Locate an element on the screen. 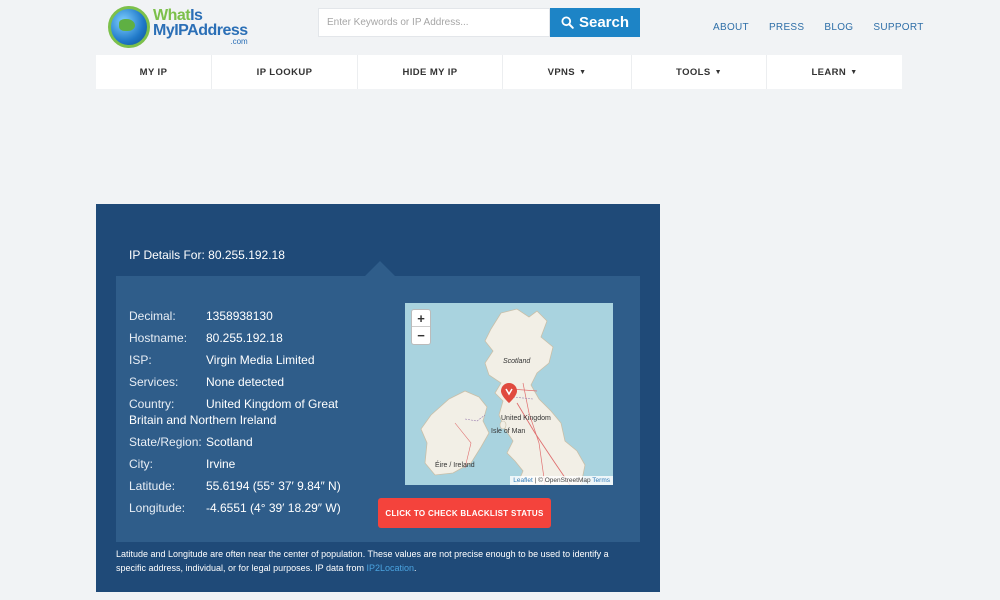 The width and height of the screenshot is (1000, 600). nav-ip-lookup: IP LOOKUP is located at coordinates (285, 72).